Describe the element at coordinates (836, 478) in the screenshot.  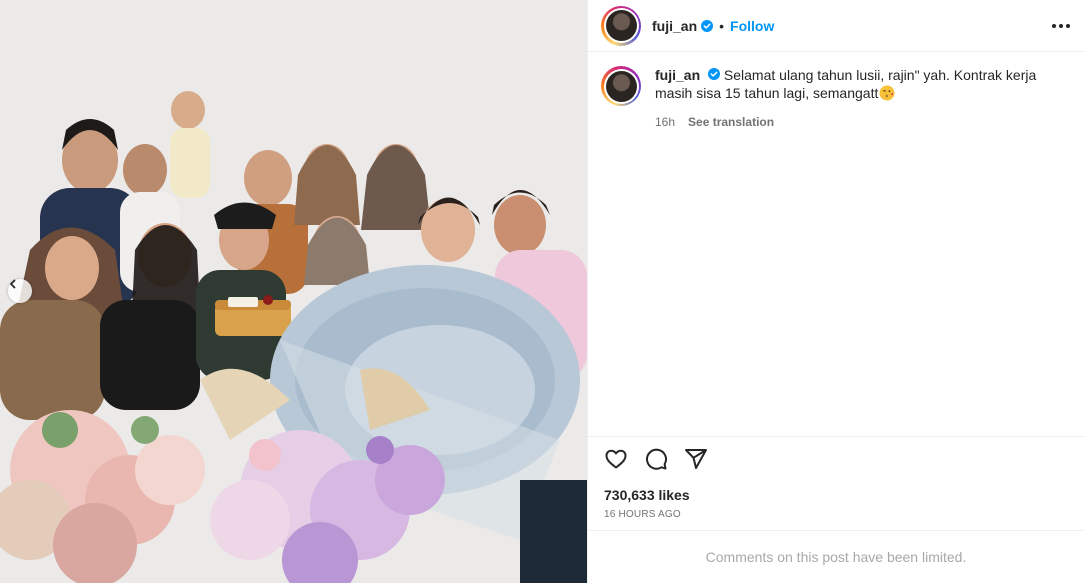
I see `post-actions: 730,633 likes 16 HOURS AGO` at that location.